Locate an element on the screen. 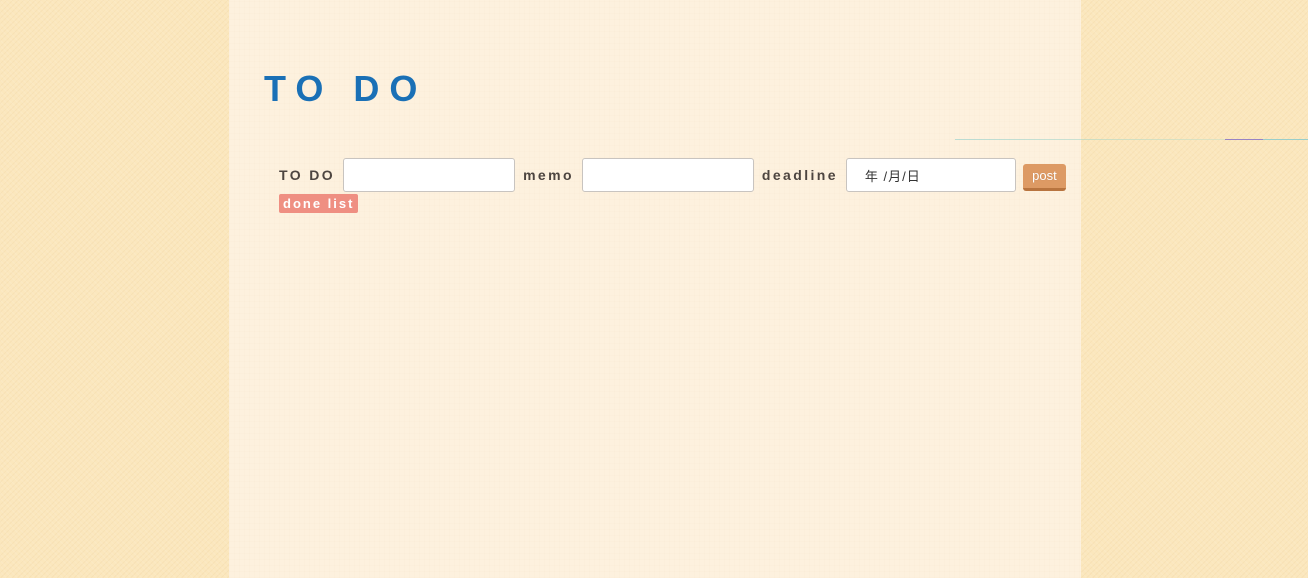  memo-label: memo is located at coordinates (548, 175).